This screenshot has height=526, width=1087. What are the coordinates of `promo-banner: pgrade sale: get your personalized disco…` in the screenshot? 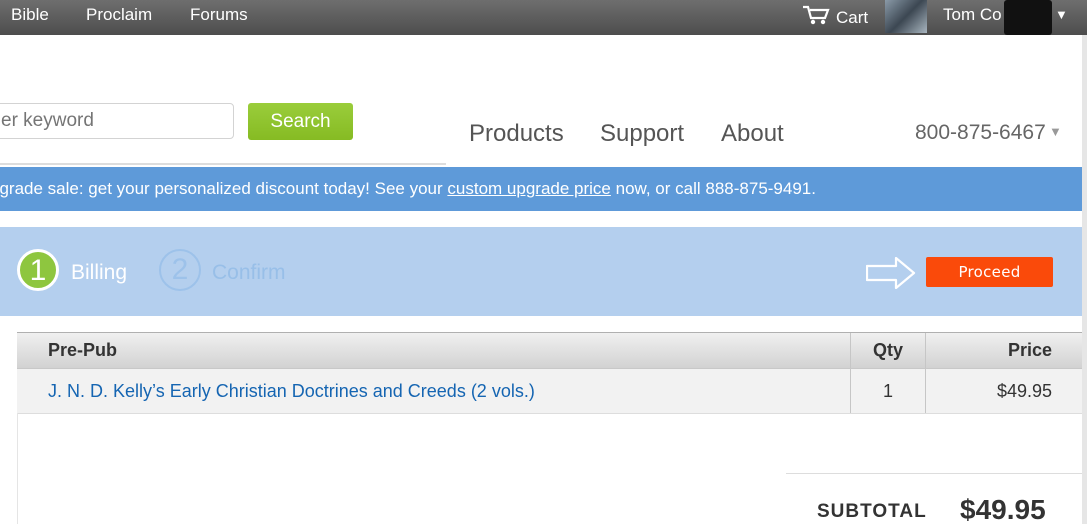 It's located at (541, 189).